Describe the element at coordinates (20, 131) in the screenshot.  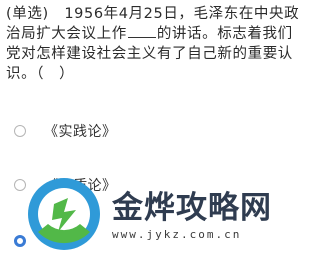
I see `radio-button-a` at that location.